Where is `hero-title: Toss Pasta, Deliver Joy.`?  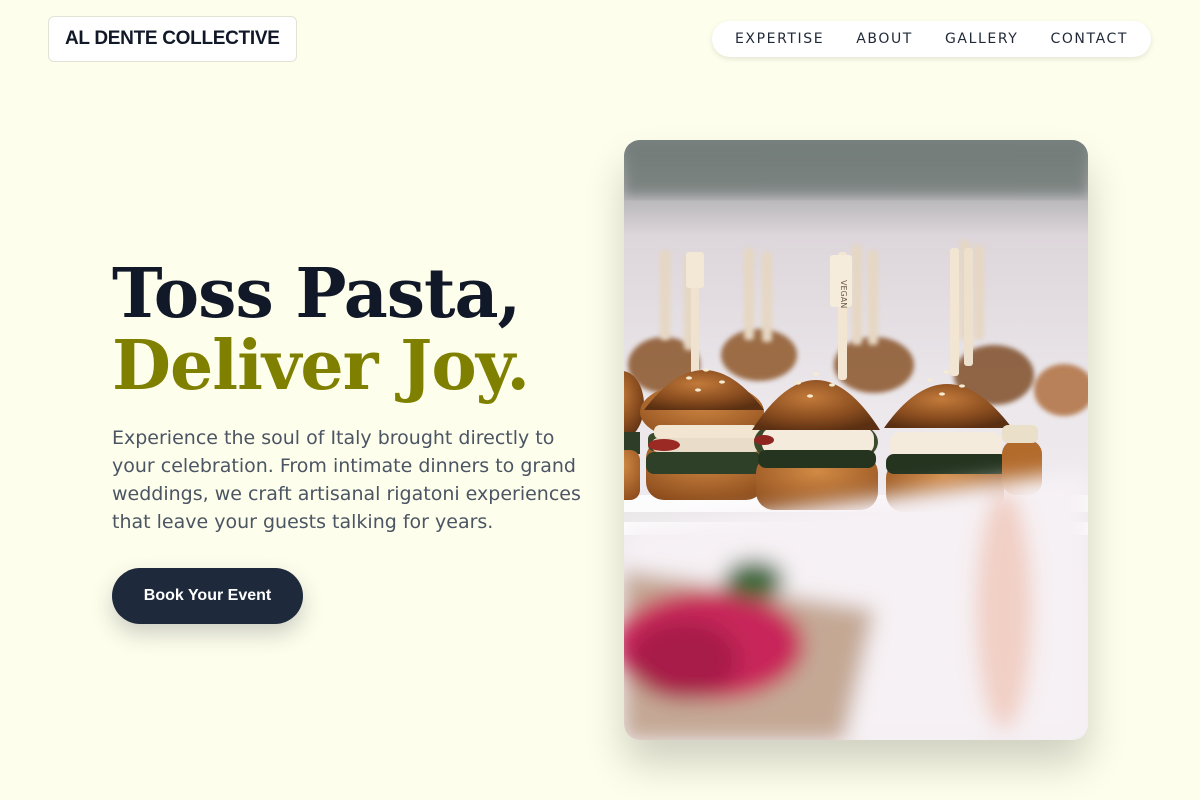 hero-title: Toss Pasta, Deliver Joy. is located at coordinates (321, 330).